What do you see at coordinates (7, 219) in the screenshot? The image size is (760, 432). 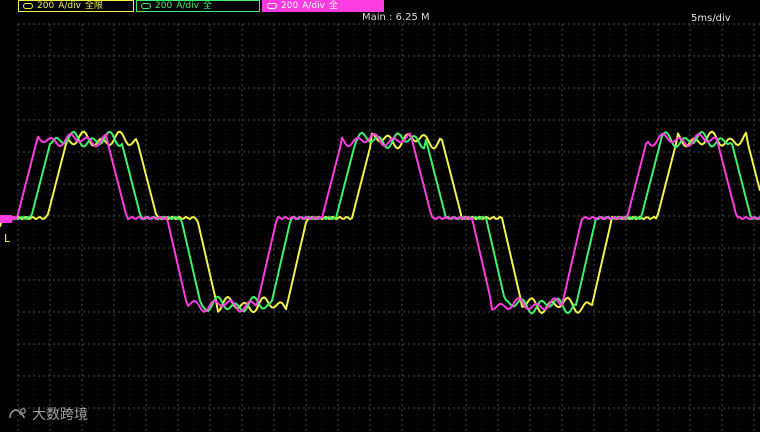 I see `channel-level-marker` at bounding box center [7, 219].